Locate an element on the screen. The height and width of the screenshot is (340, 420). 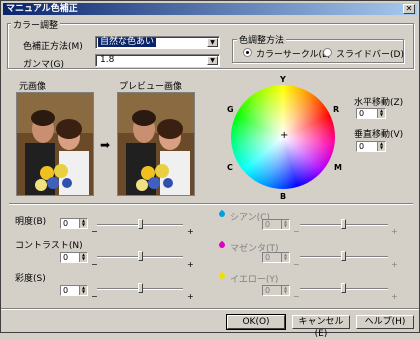
divider is located at coordinates (211, 204).